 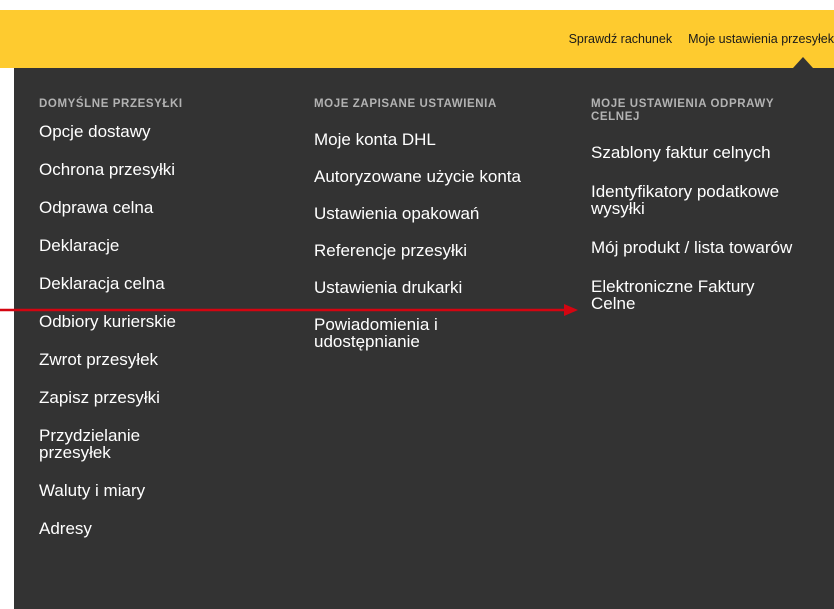 What do you see at coordinates (696, 295) in the screenshot?
I see `menu-item-electronic-invoices: Elektroniczne Faktury Celne` at bounding box center [696, 295].